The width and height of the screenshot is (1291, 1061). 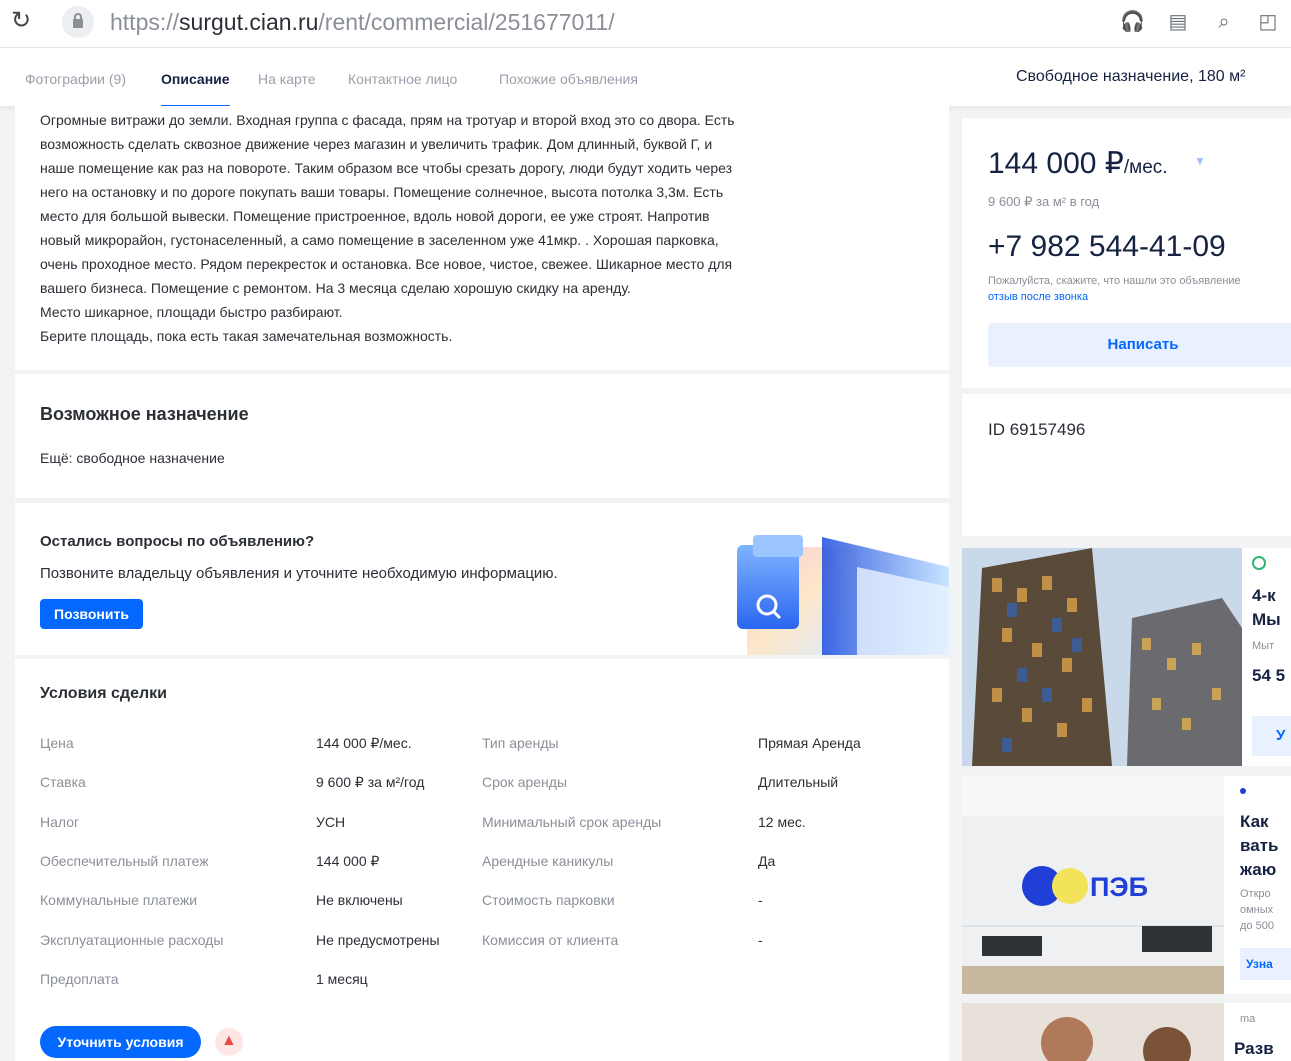 I want to click on tab-contact: Контактное лицо, so click(x=402, y=79).